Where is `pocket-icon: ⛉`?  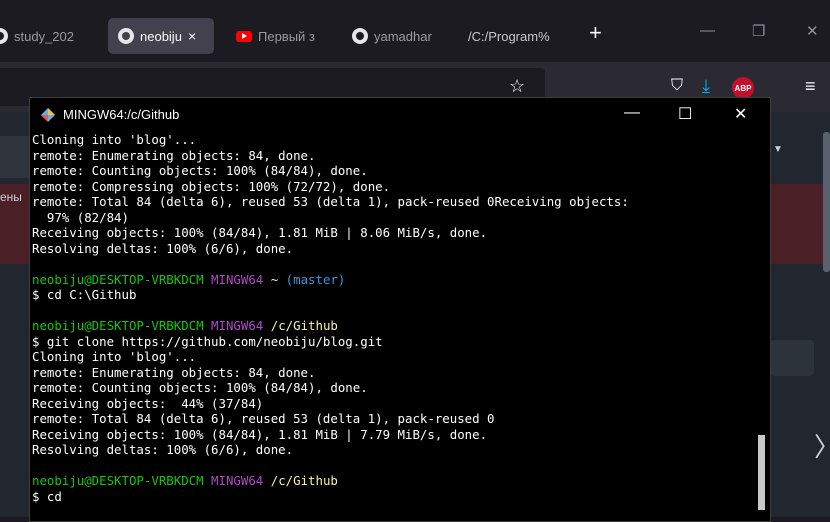 pocket-icon: ⛉ is located at coordinates (677, 86).